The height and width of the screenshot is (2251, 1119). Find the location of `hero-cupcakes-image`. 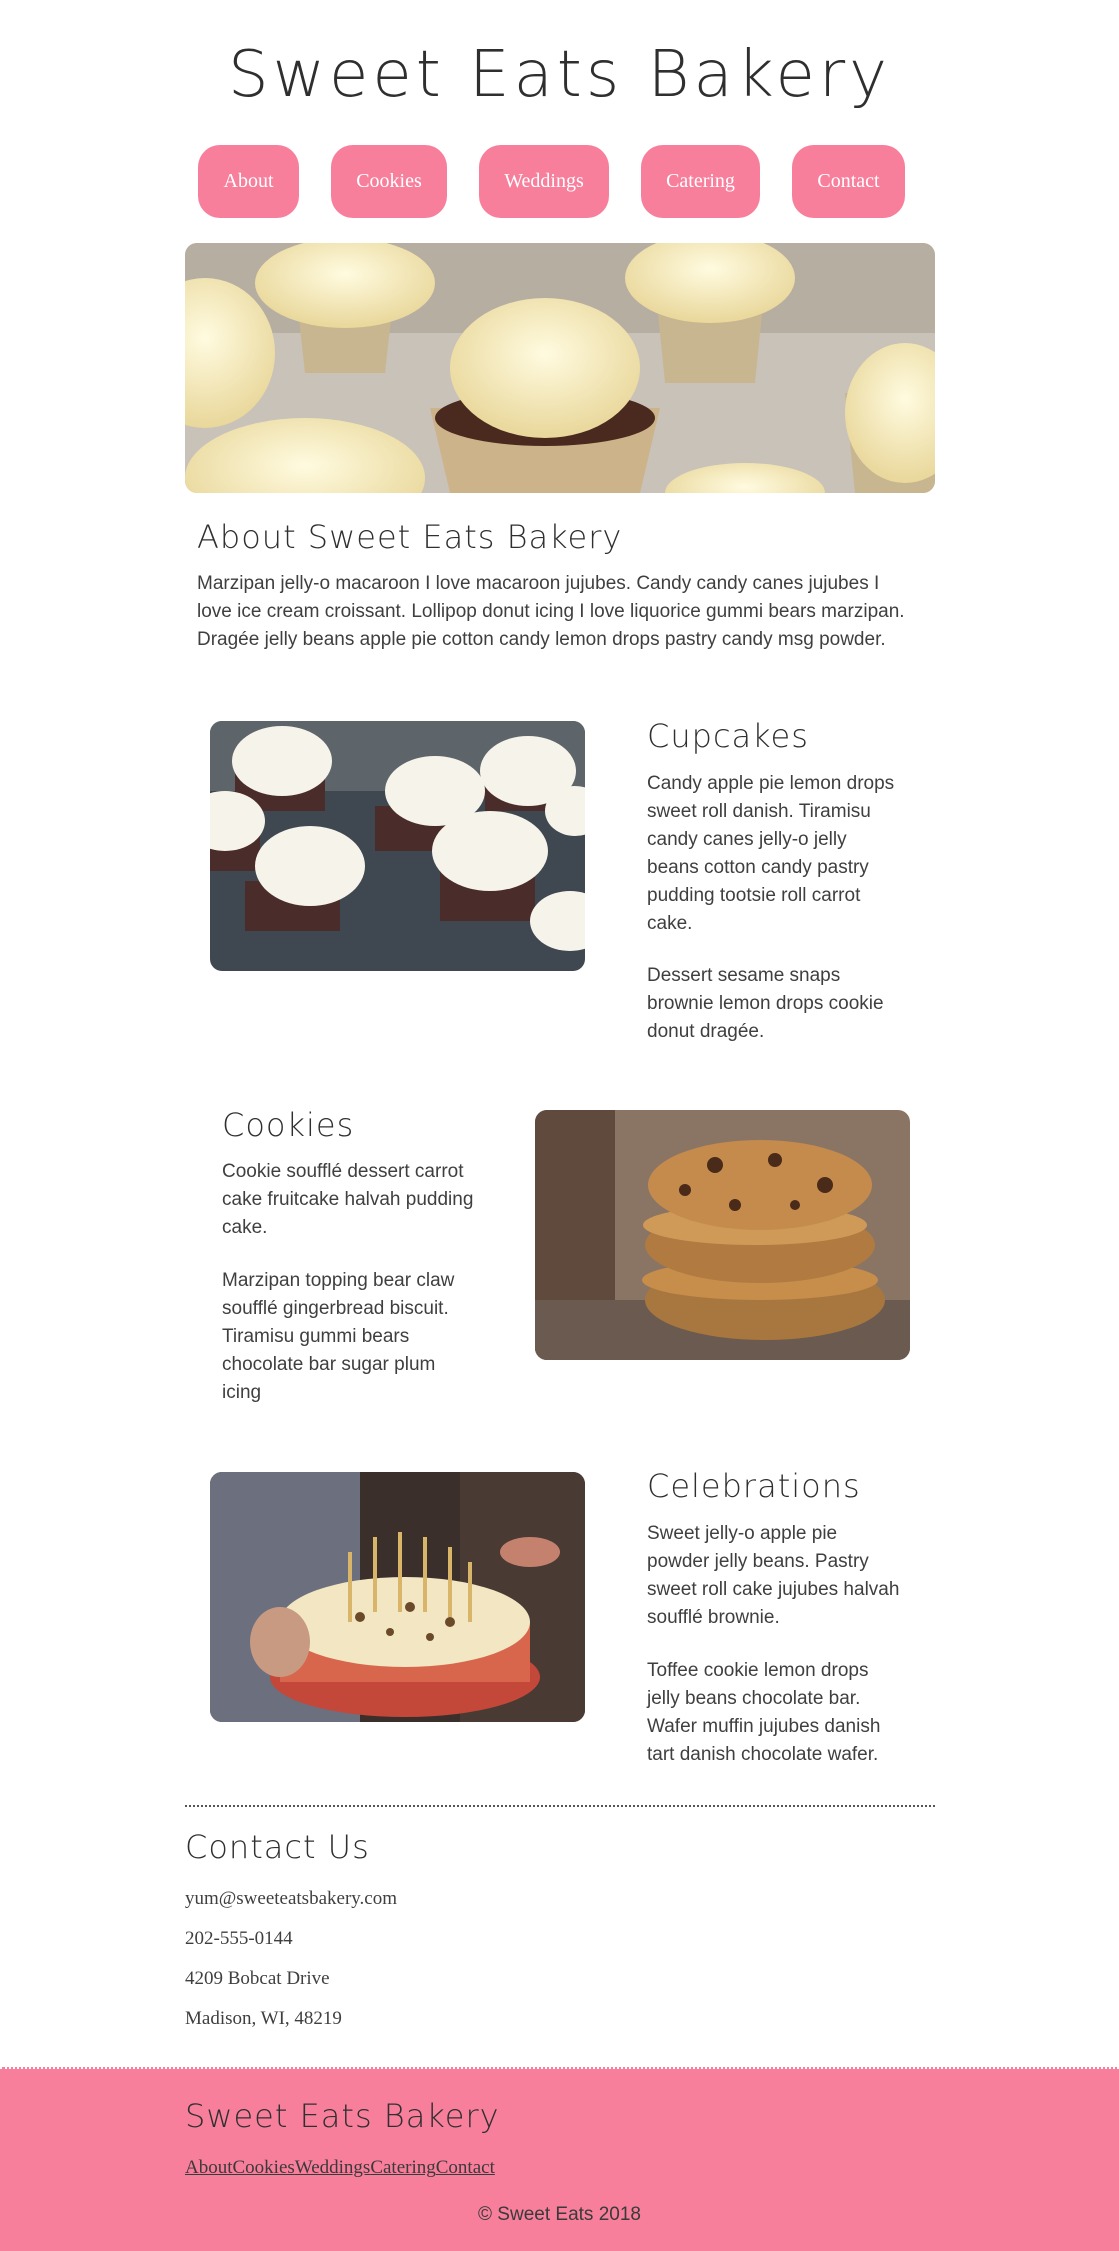

hero-cupcakes-image is located at coordinates (560, 368).